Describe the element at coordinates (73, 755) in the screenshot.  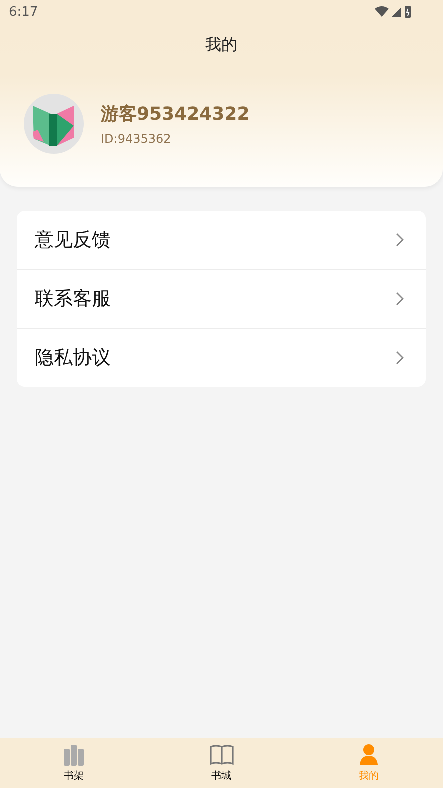
I see `books-icon` at that location.